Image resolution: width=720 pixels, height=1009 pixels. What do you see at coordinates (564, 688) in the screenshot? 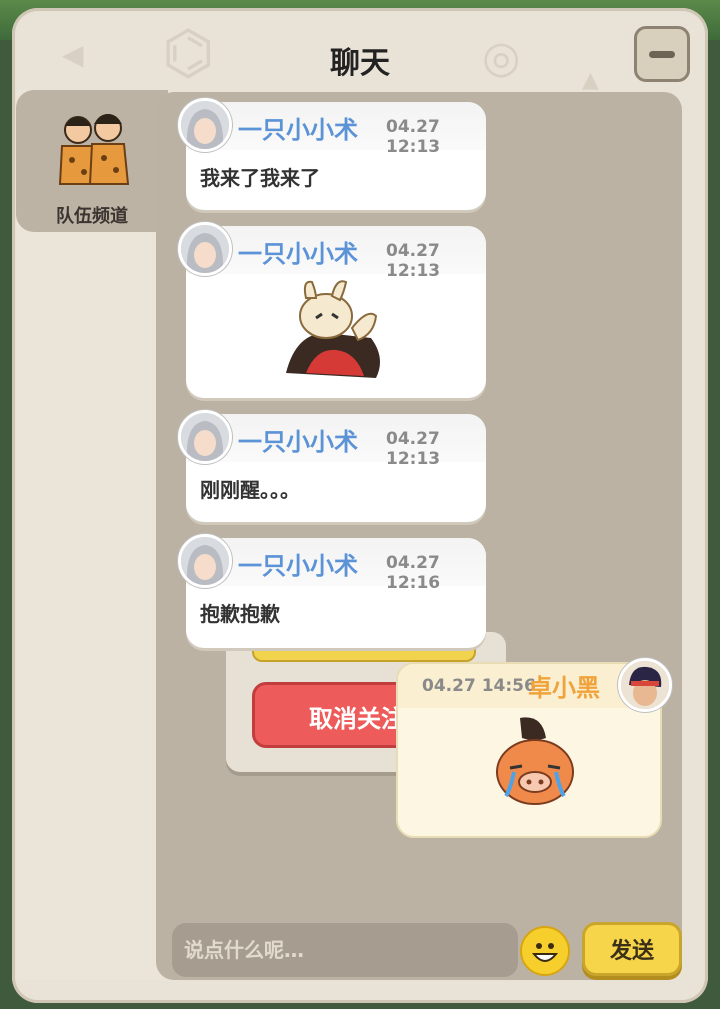
I see `sender-name: 卓小黑` at bounding box center [564, 688].